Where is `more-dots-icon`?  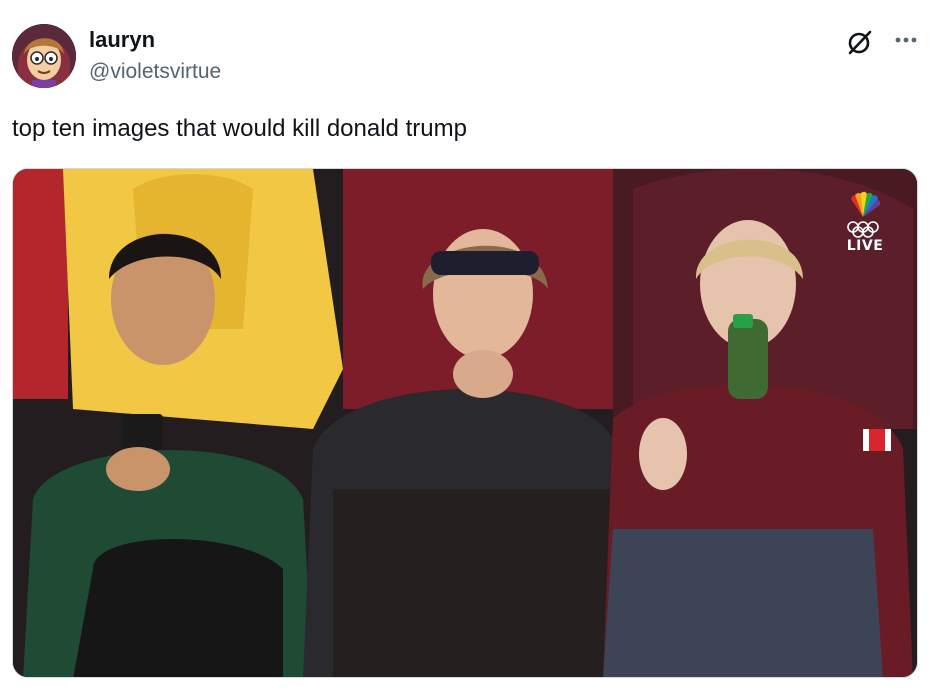 more-dots-icon is located at coordinates (906, 40).